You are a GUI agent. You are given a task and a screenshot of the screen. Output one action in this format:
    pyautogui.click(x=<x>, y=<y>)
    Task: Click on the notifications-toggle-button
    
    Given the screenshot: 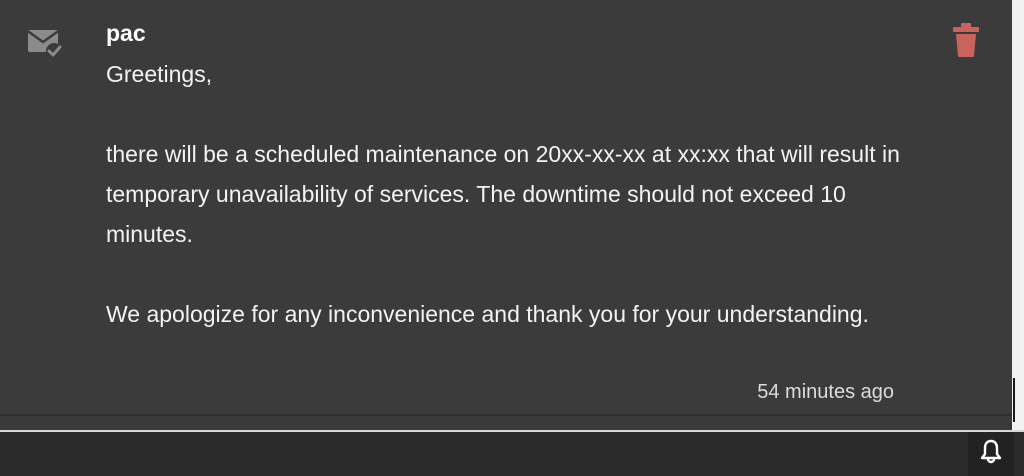 What is the action you would take?
    pyautogui.click(x=991, y=454)
    